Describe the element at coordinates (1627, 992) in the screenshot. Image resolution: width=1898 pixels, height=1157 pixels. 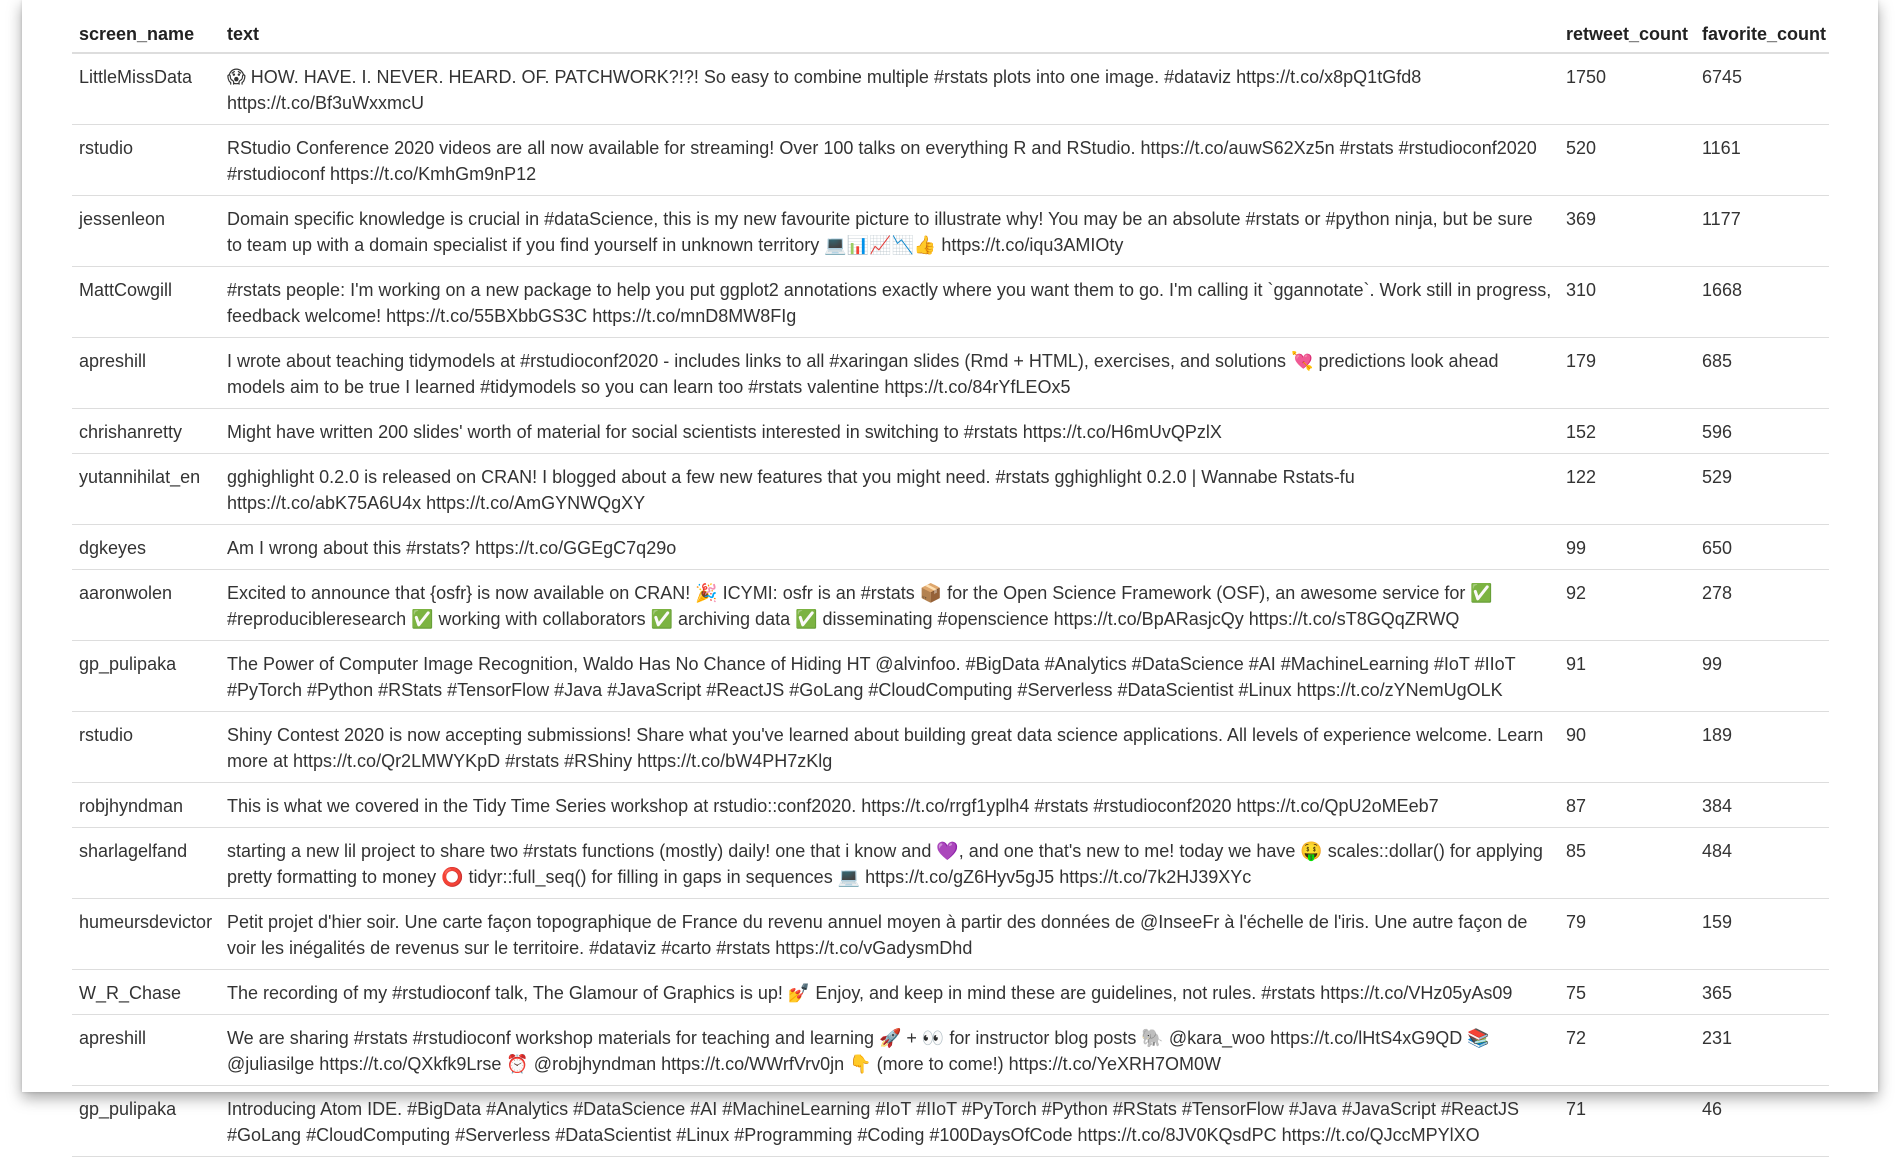
I see `cell-retweet-count: 75` at that location.